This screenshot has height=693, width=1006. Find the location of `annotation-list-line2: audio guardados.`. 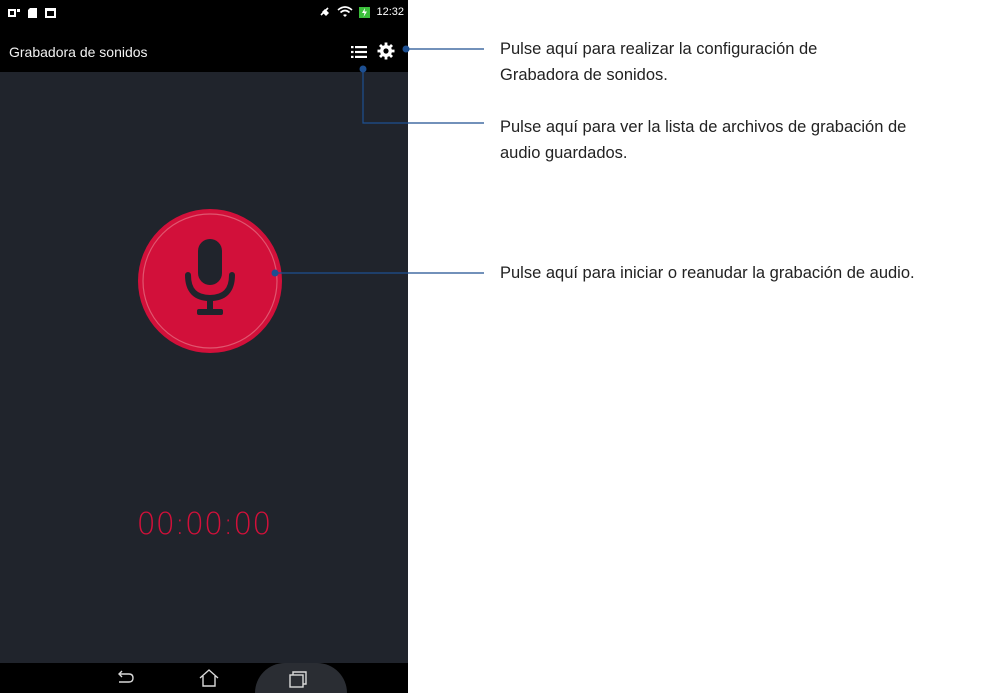

annotation-list-line2: audio guardados. is located at coordinates (564, 153).